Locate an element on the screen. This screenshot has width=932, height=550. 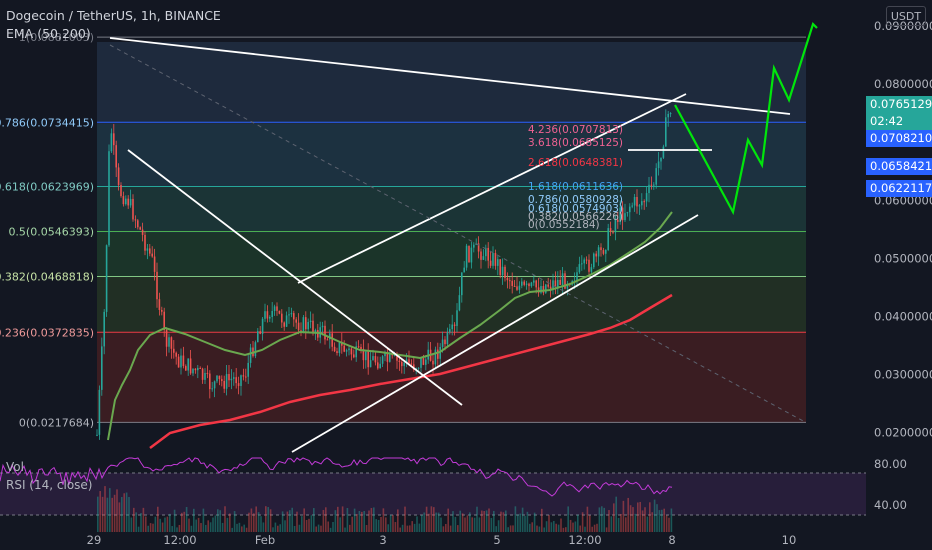
time-axis is located at coordinates (433, 541).